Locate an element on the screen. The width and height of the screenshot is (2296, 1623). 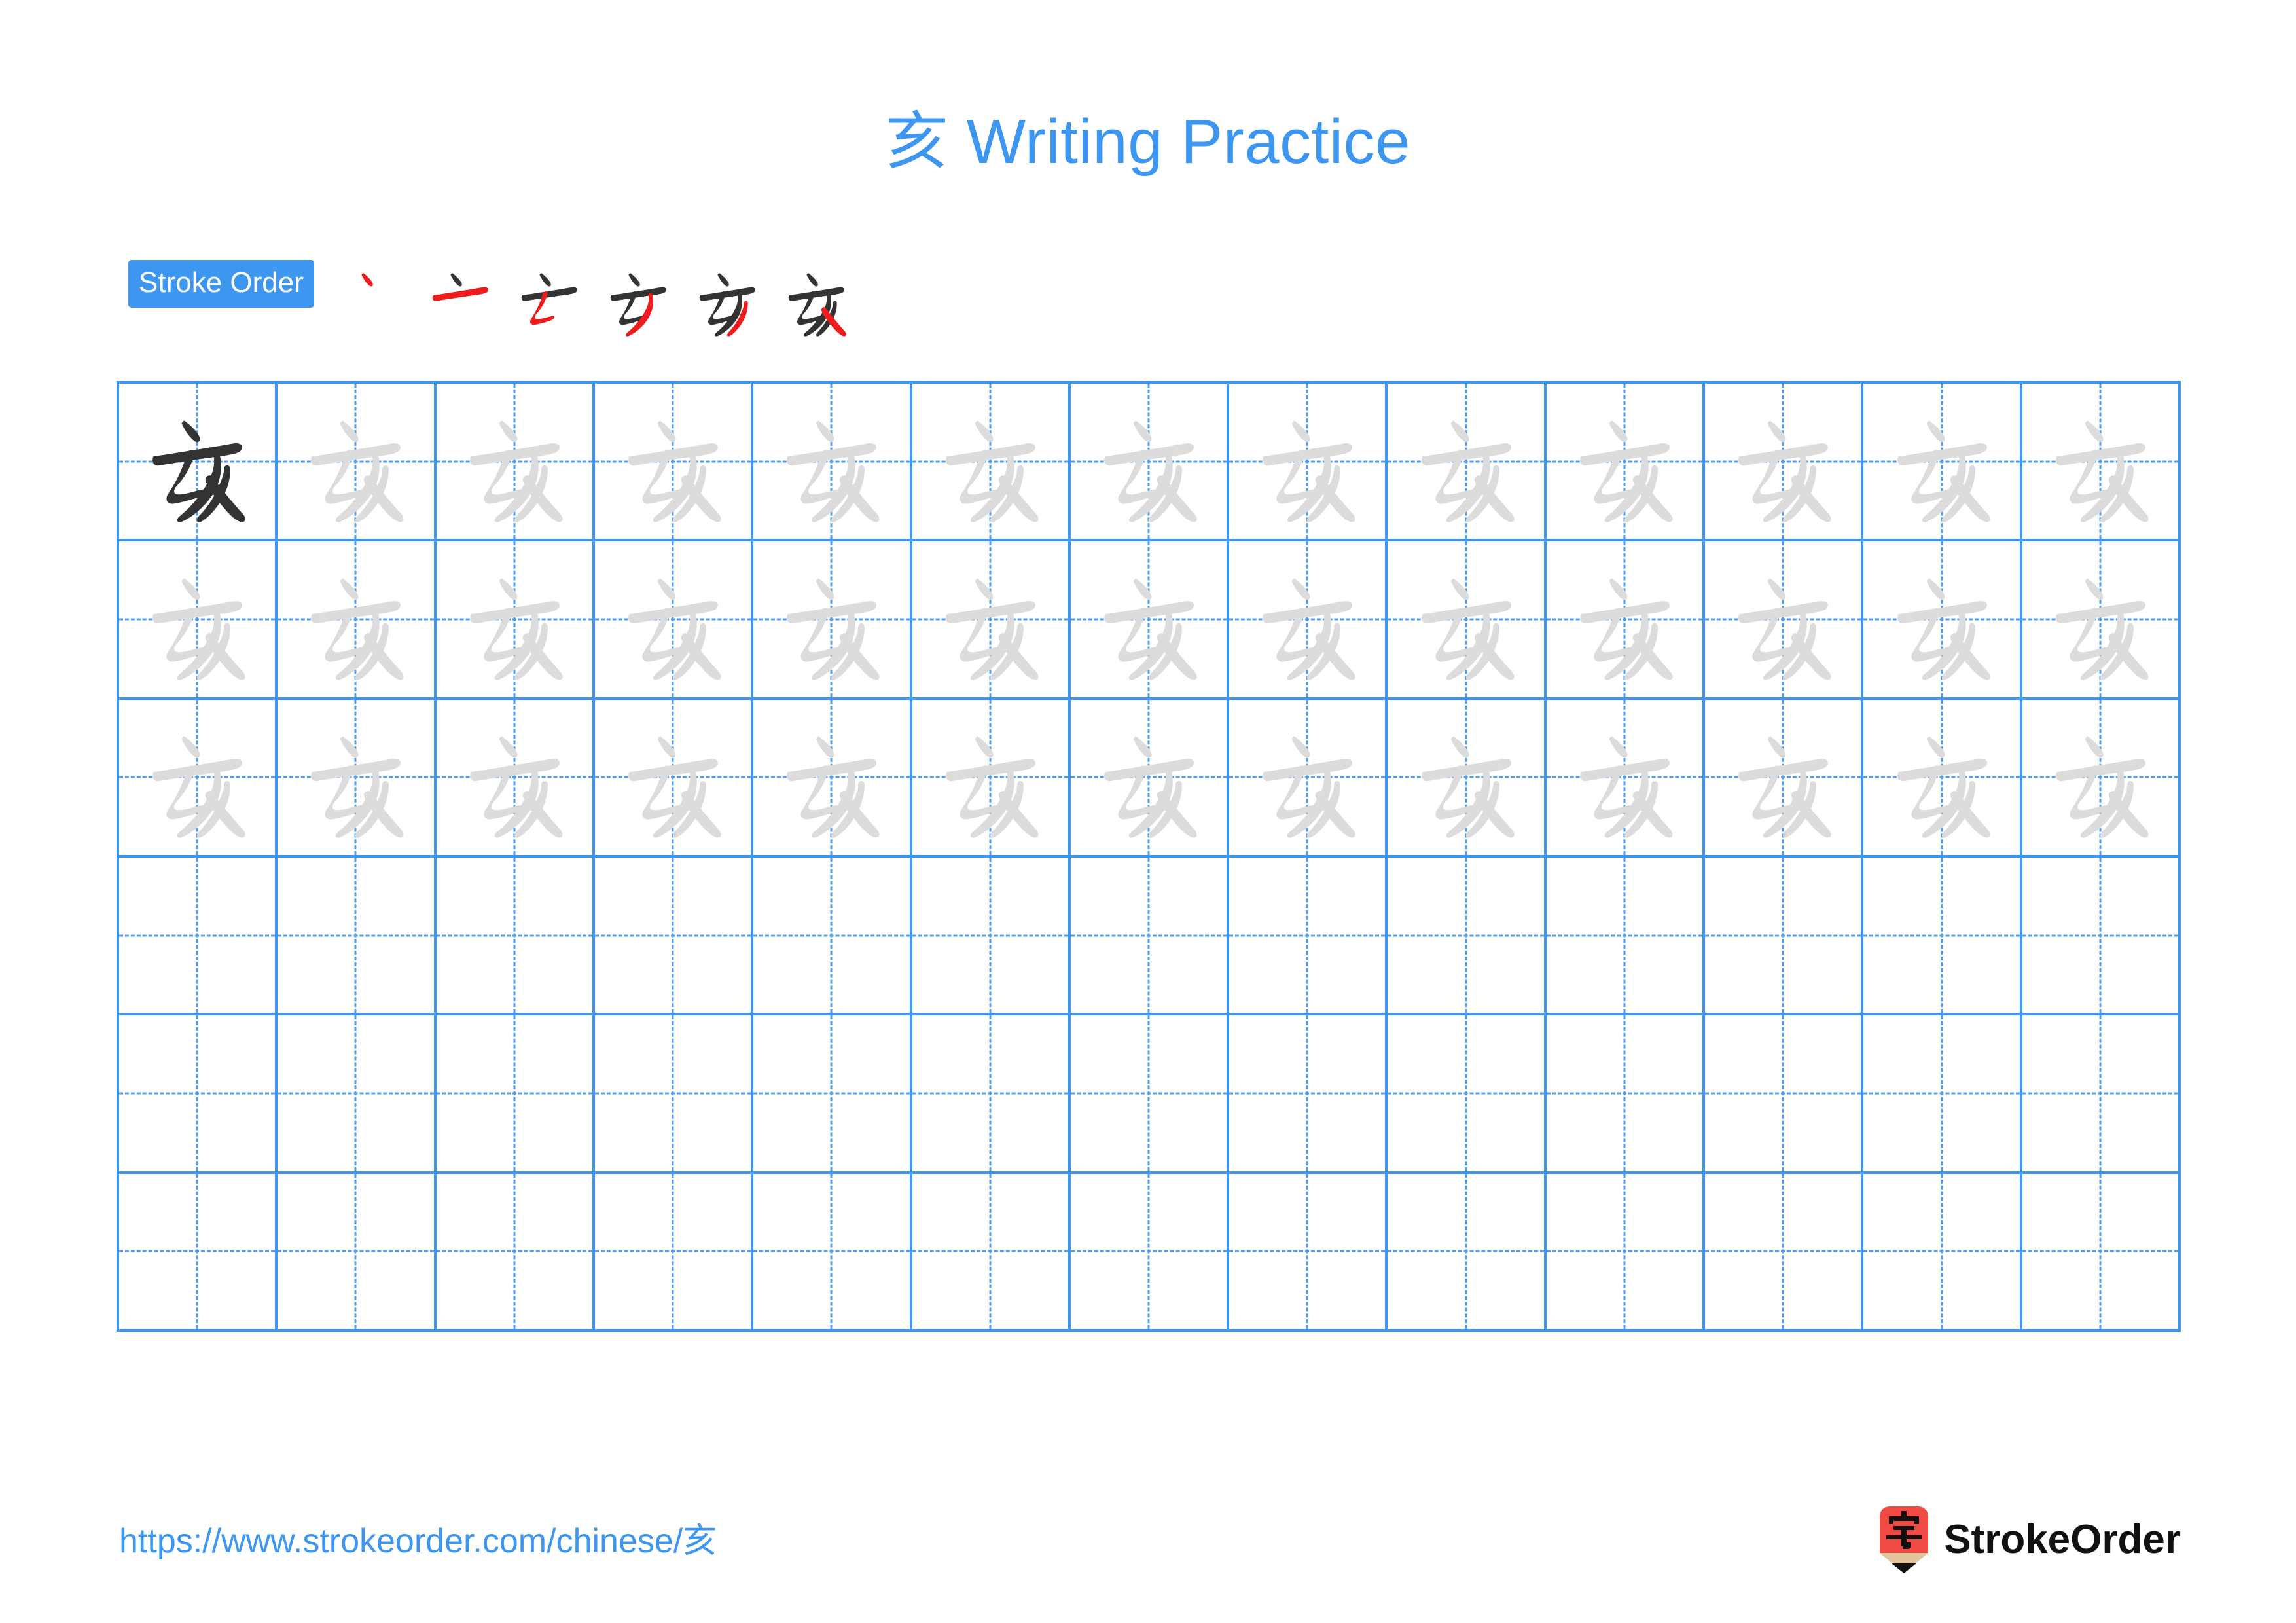
stroke-order-section: Stroke Order is located at coordinates (496, 298).